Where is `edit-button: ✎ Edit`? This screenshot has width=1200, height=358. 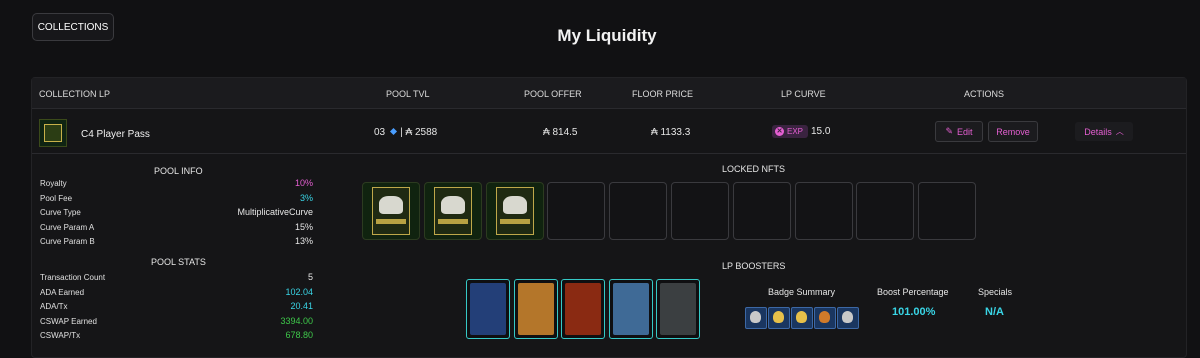 edit-button: ✎ Edit is located at coordinates (959, 131).